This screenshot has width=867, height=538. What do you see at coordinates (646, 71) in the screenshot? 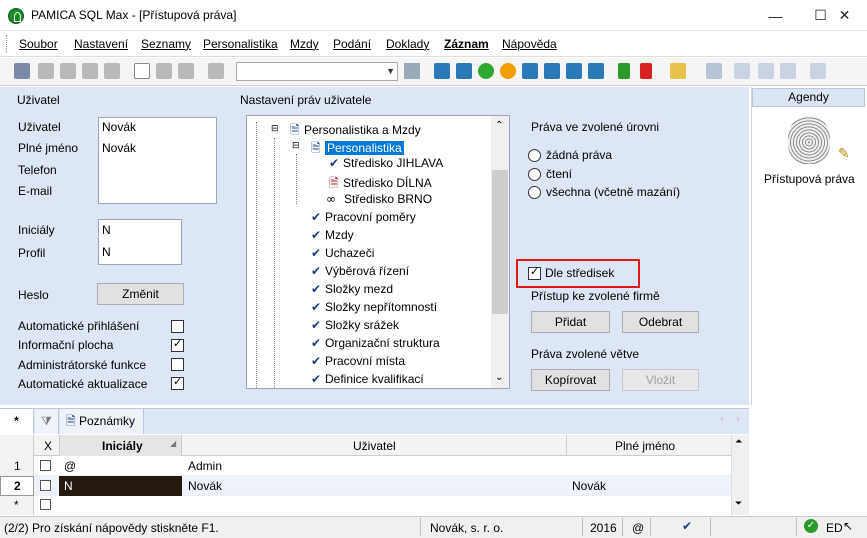
I see `tb-flag-red-icon` at bounding box center [646, 71].